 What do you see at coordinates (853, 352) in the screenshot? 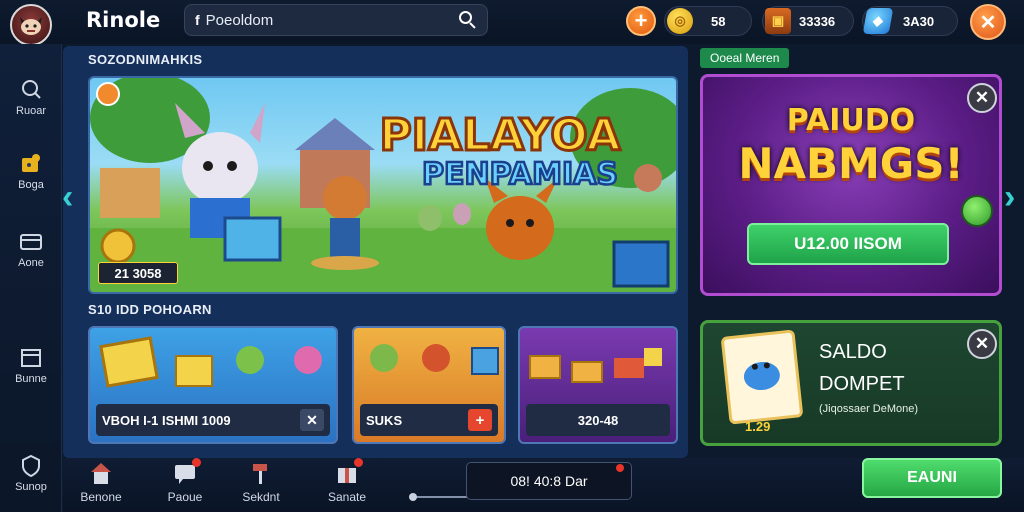
I see `wallet-title-line1: SALDO` at bounding box center [853, 352].